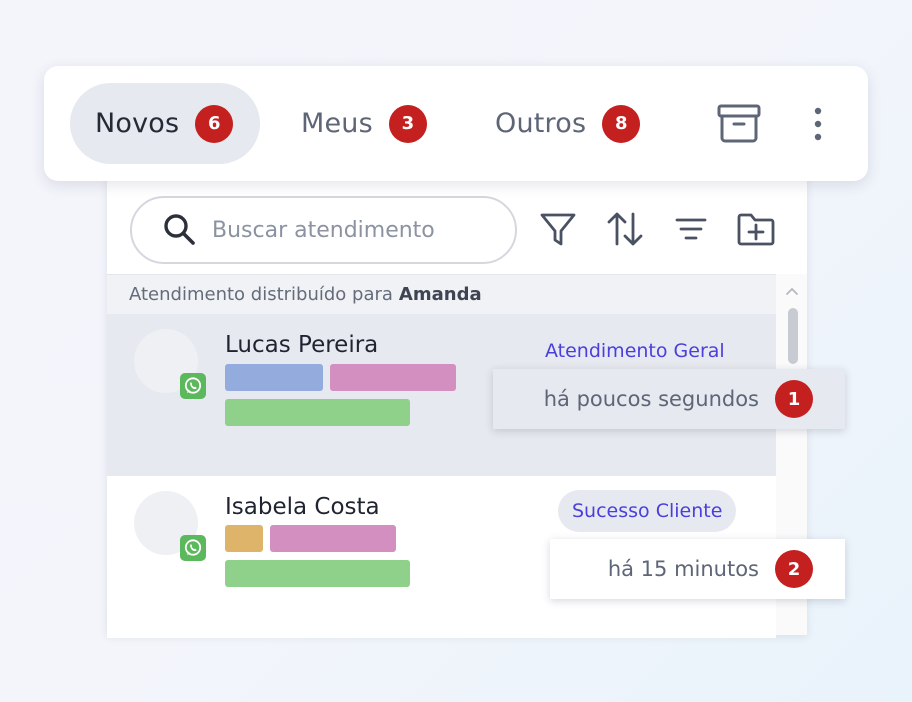 The width and height of the screenshot is (912, 702). Describe the element at coordinates (214, 123) in the screenshot. I see `tab-novos-count-badge: 6` at that location.